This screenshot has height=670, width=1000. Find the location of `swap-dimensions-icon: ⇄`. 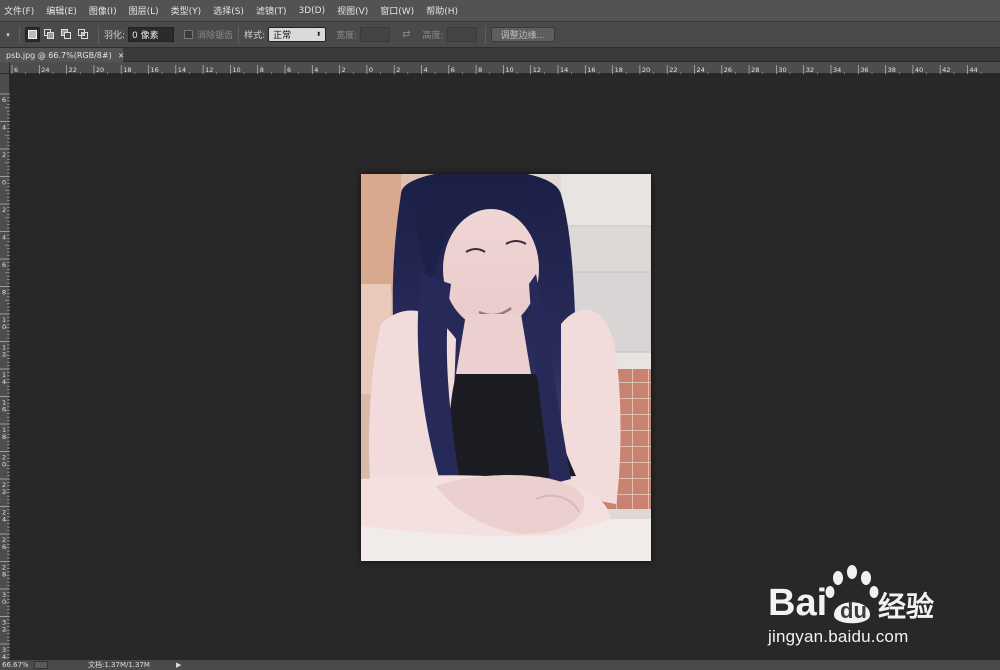

swap-dimensions-icon: ⇄ is located at coordinates (406, 34).